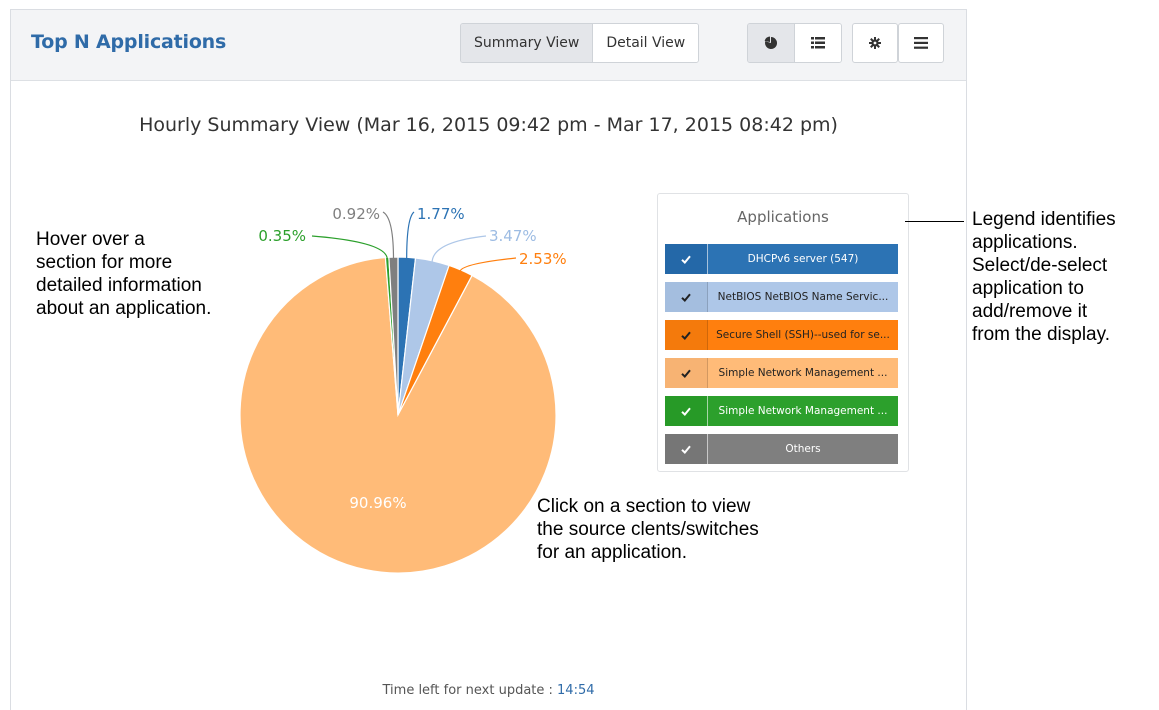 The image size is (1159, 710). I want to click on annotation-line: add/remove it, so click(1030, 311).